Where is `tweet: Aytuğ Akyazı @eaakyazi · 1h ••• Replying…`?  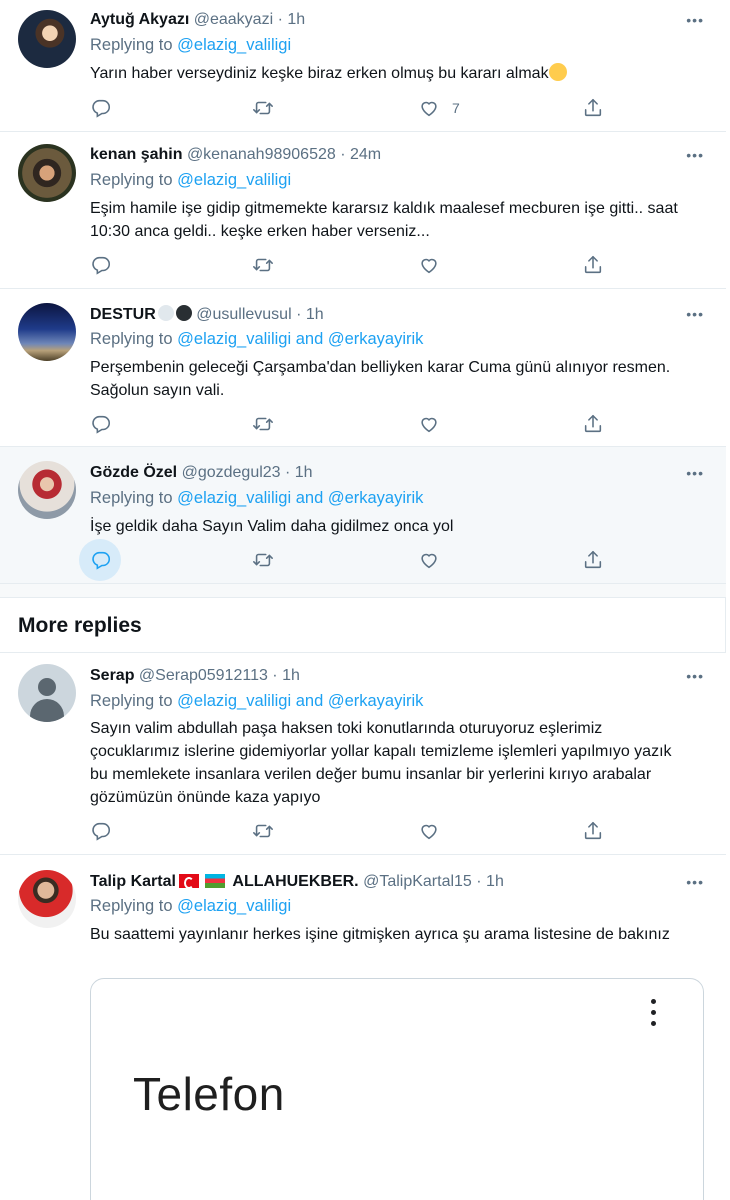
tweet: Aytuğ Akyazı @eaakyazi · 1h ••• Replying… is located at coordinates (363, 66).